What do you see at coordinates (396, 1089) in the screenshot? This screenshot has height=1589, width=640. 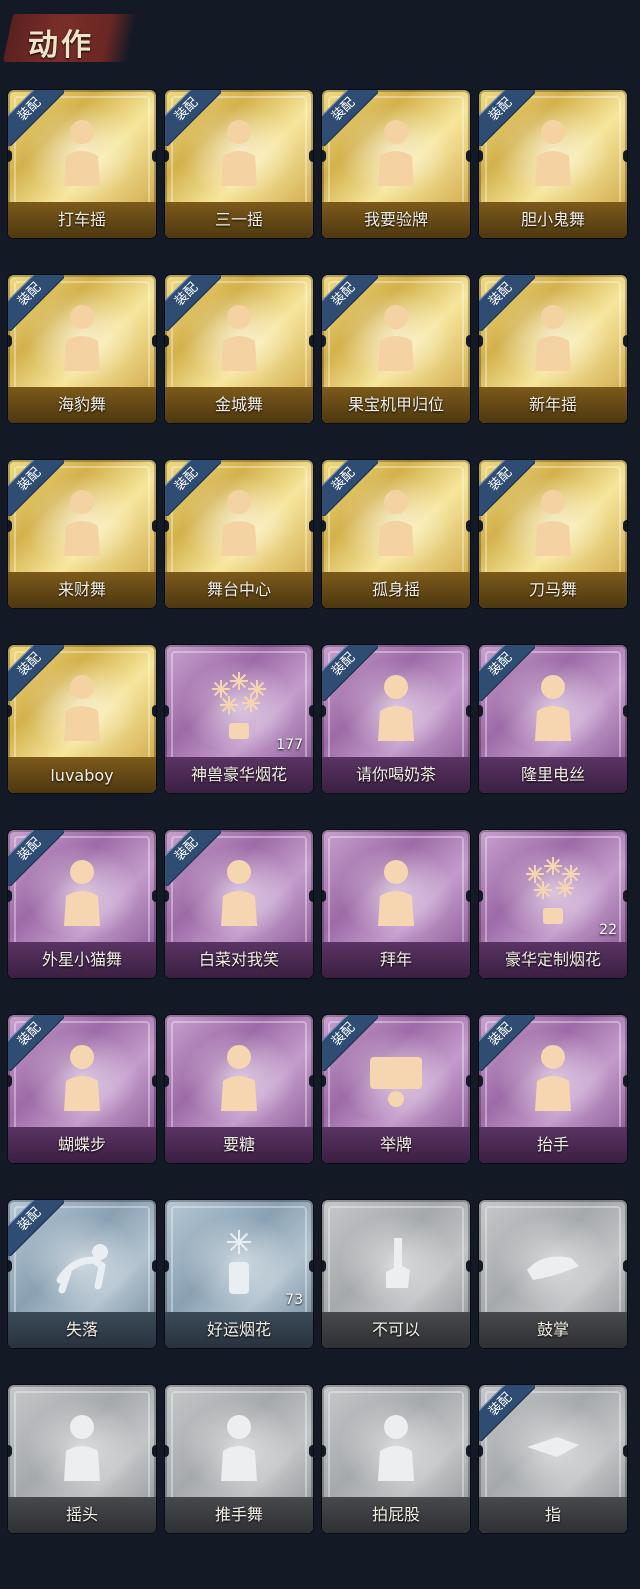 I see `action-card: 举牌 装配` at bounding box center [396, 1089].